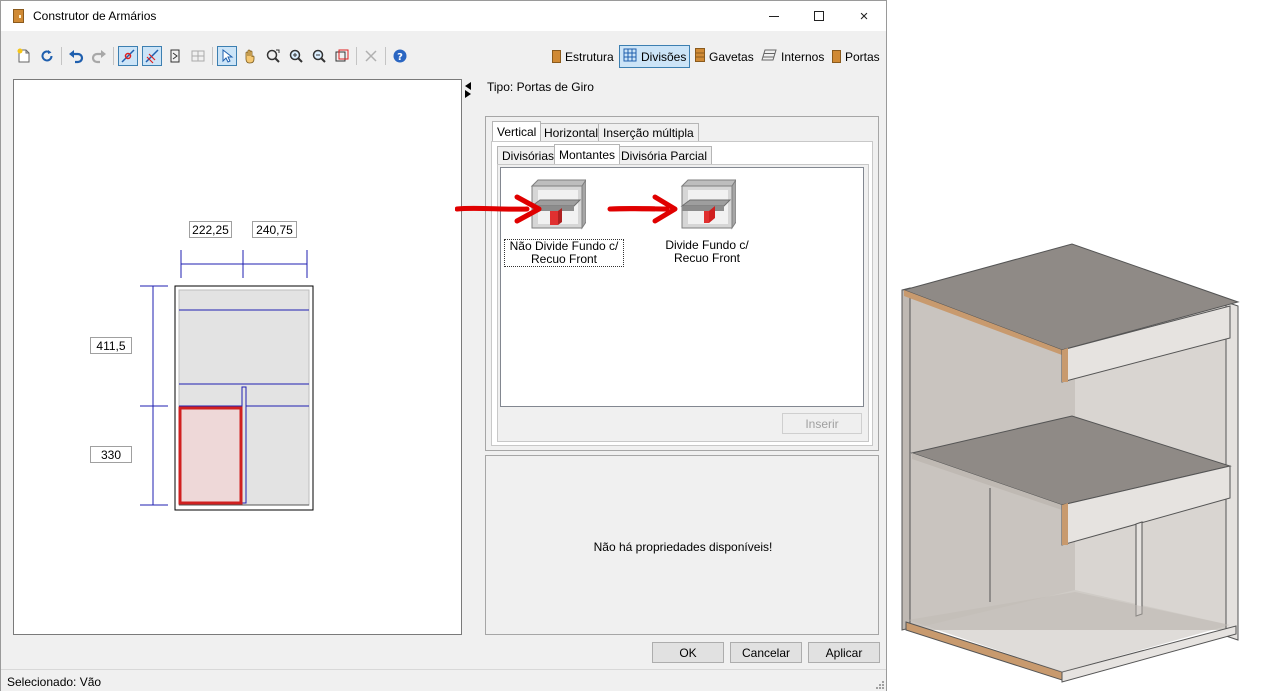 The image size is (1262, 693). I want to click on tab-divisorias: Divisórias, so click(528, 155).